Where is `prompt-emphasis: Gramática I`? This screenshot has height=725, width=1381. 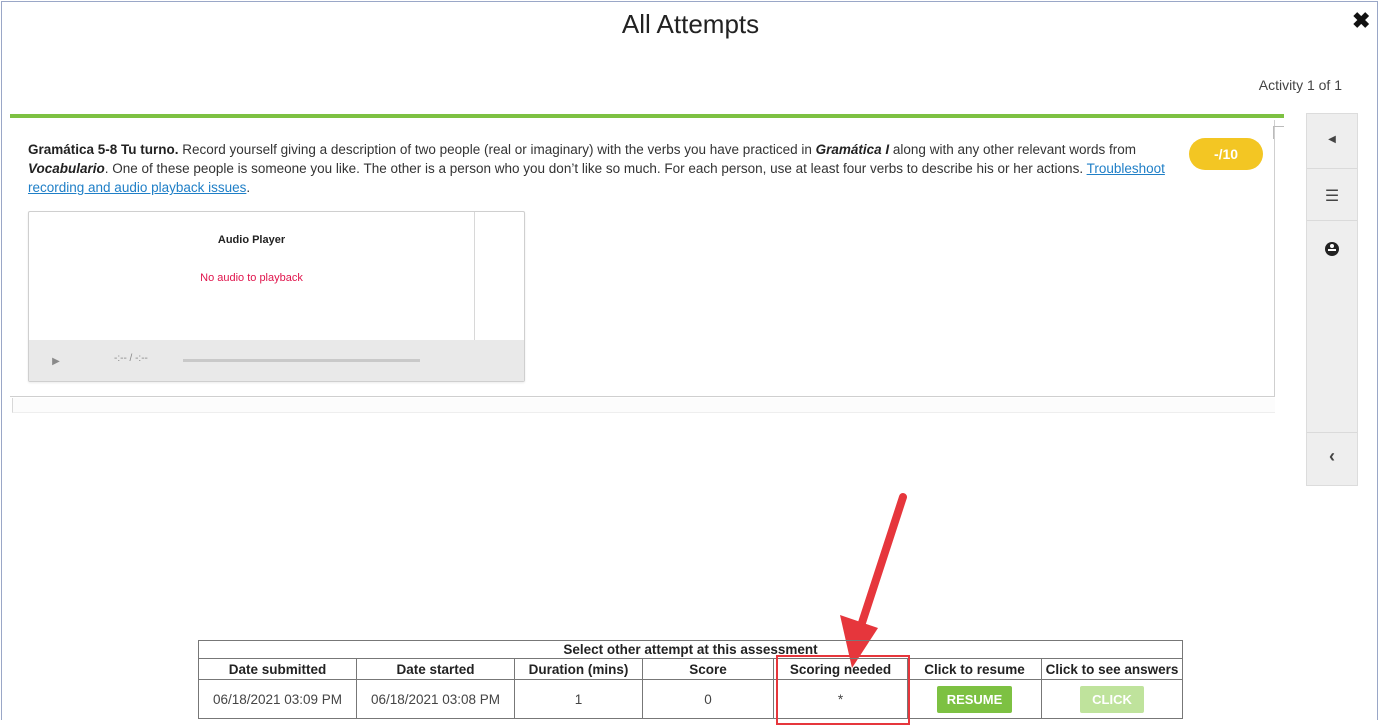 prompt-emphasis: Gramática I is located at coordinates (852, 149).